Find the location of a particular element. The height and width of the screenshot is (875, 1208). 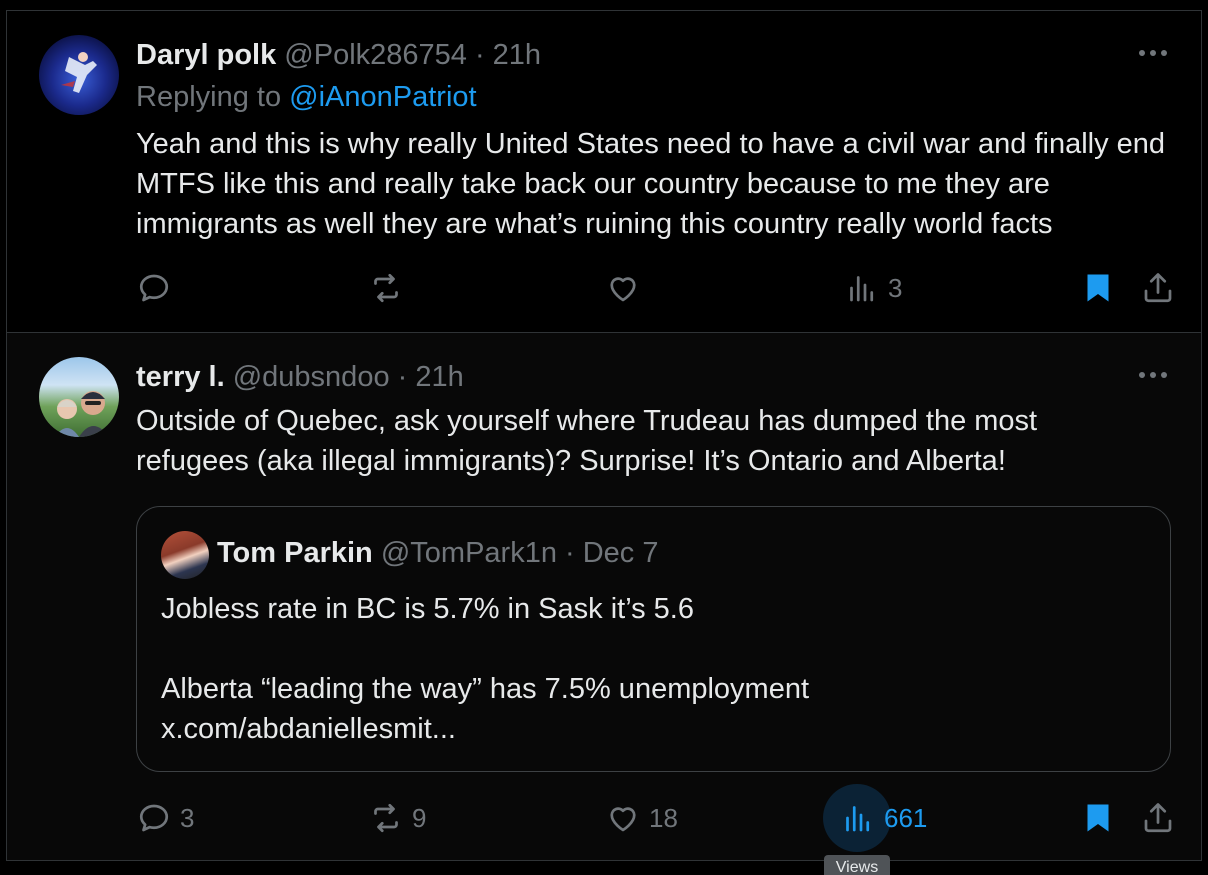

replying-to-handle-link: @iAnonPatriot is located at coordinates (382, 97).